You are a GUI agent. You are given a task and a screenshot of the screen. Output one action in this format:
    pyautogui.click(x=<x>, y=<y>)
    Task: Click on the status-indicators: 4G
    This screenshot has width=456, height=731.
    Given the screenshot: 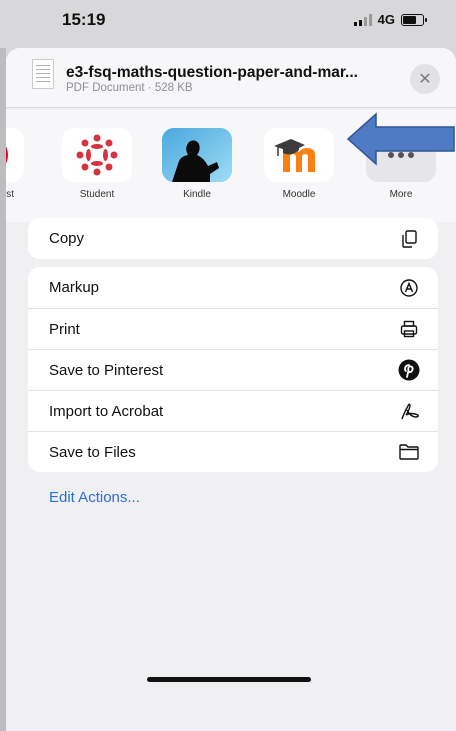 What is the action you would take?
    pyautogui.click(x=390, y=19)
    